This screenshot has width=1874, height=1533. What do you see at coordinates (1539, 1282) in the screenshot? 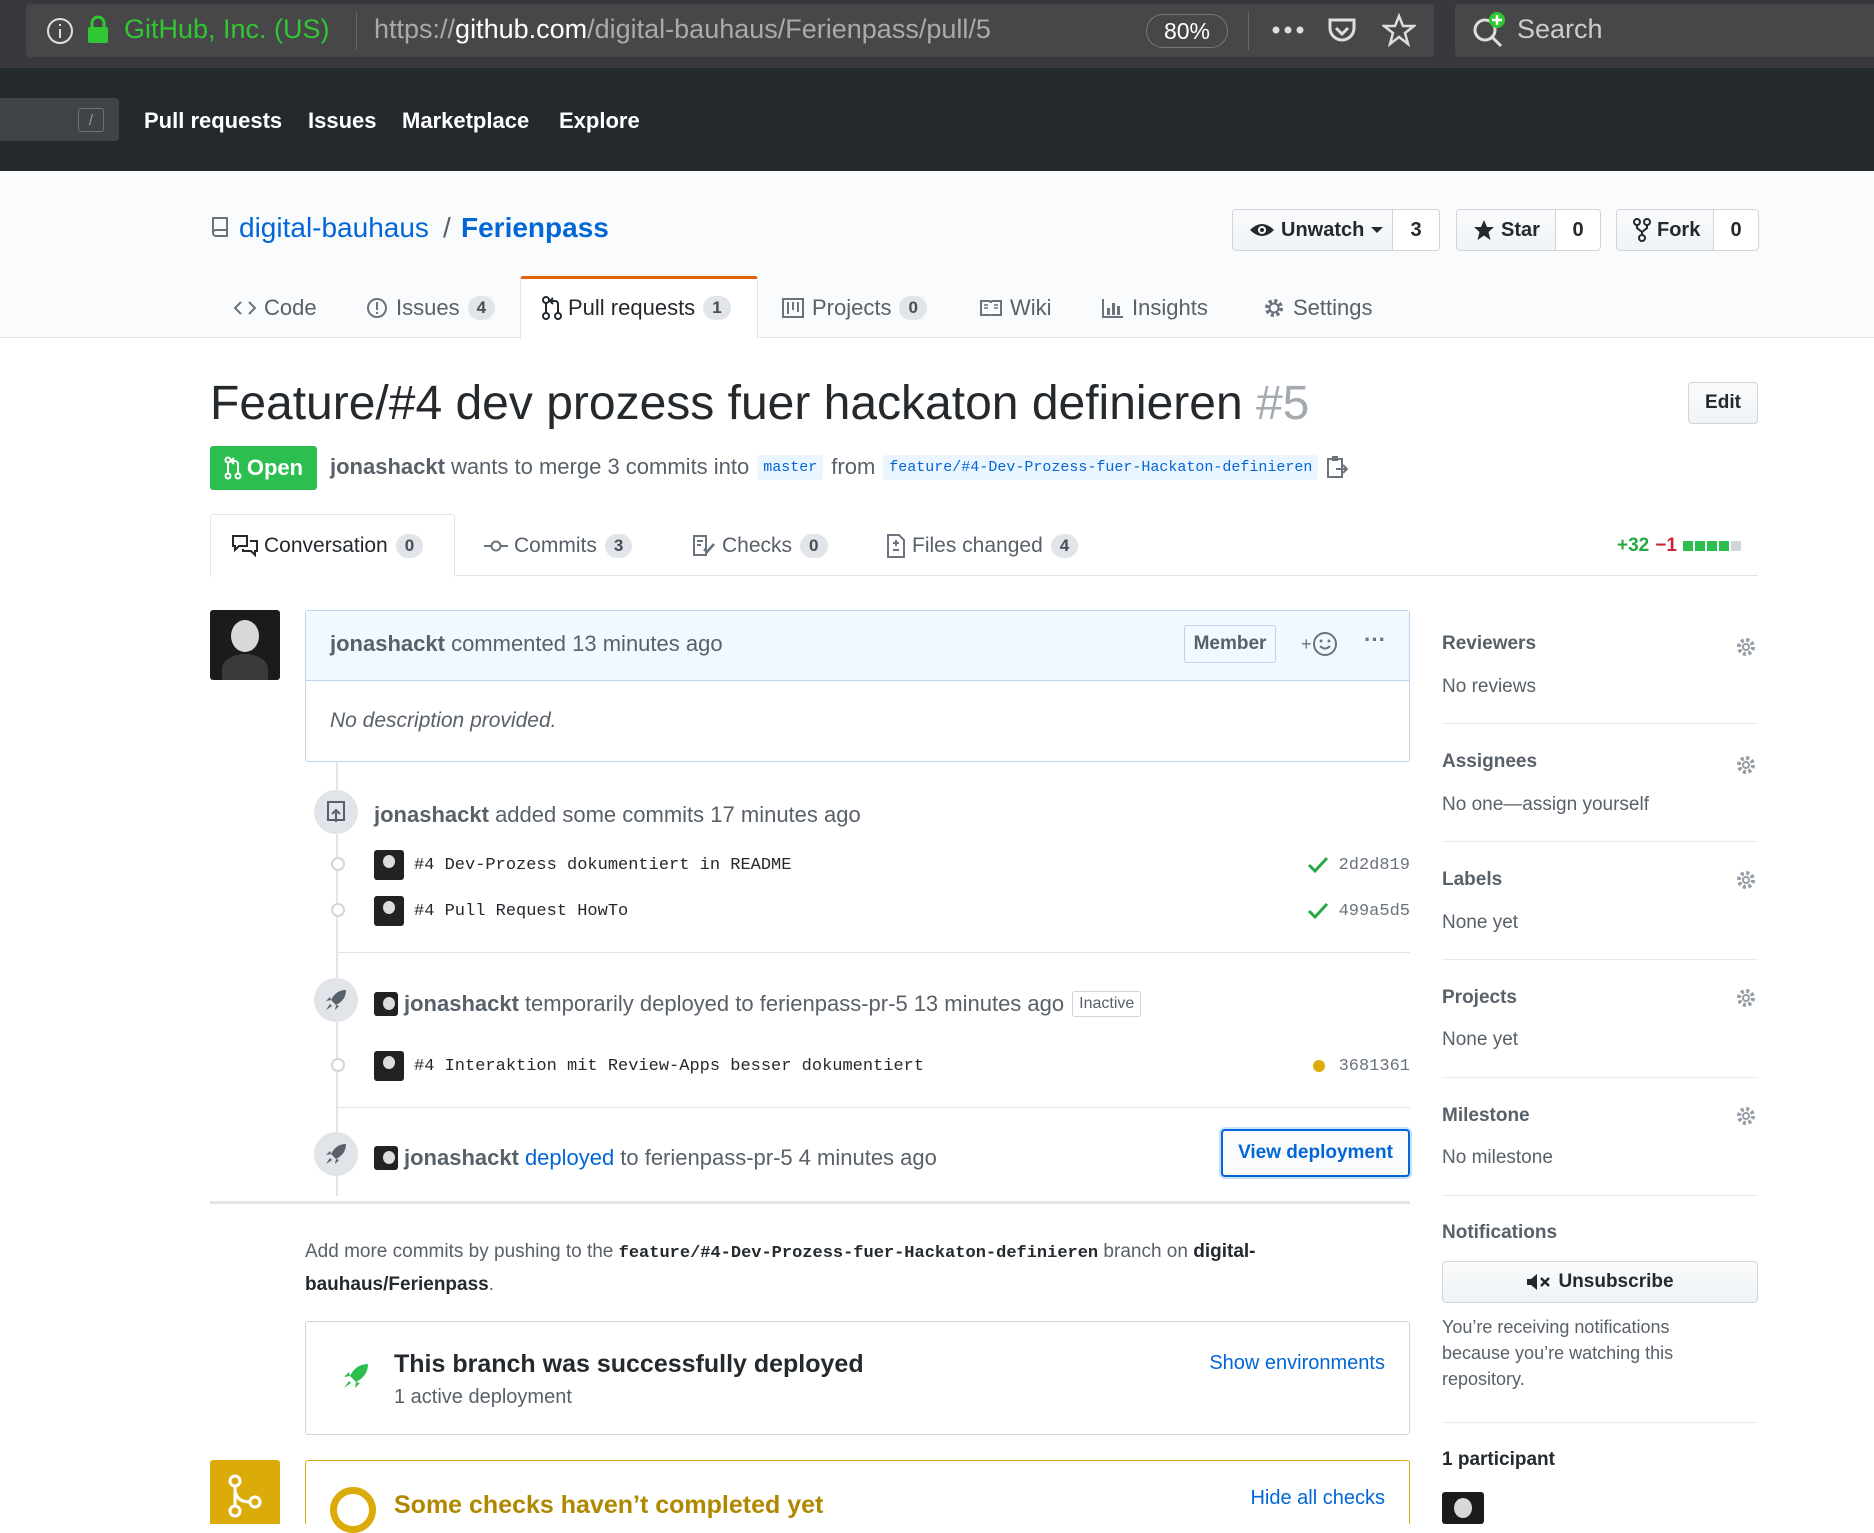
I see `mute-icon` at bounding box center [1539, 1282].